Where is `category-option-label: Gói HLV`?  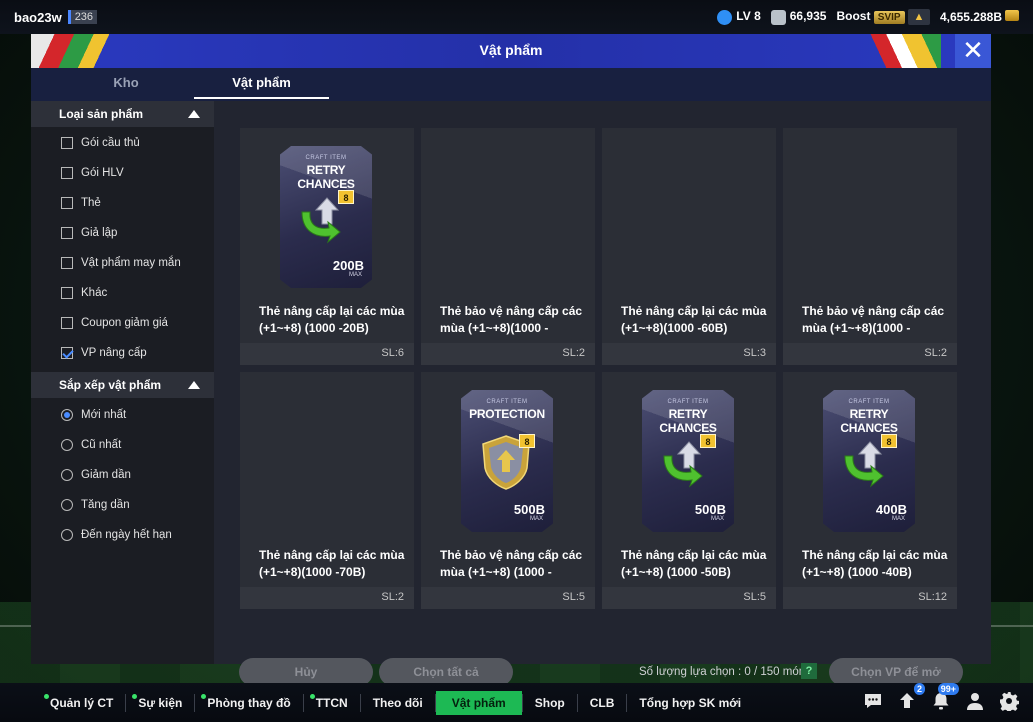
category-option-label: Gói HLV is located at coordinates (102, 173).